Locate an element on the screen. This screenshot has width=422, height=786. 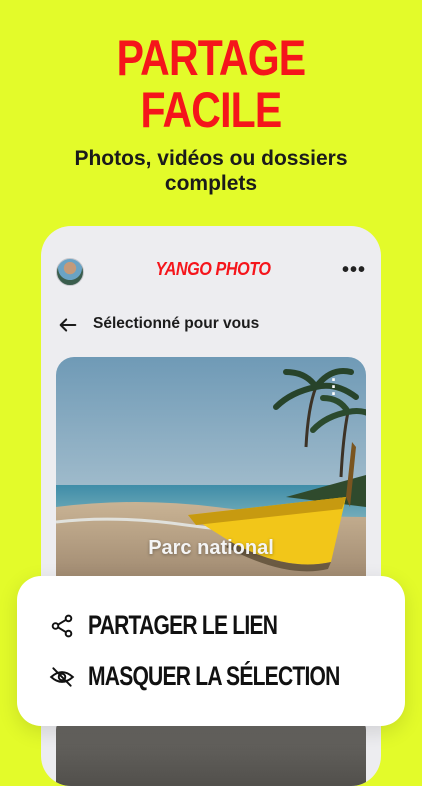
section-header: Sélectionné pour vous is located at coordinates (211, 326).